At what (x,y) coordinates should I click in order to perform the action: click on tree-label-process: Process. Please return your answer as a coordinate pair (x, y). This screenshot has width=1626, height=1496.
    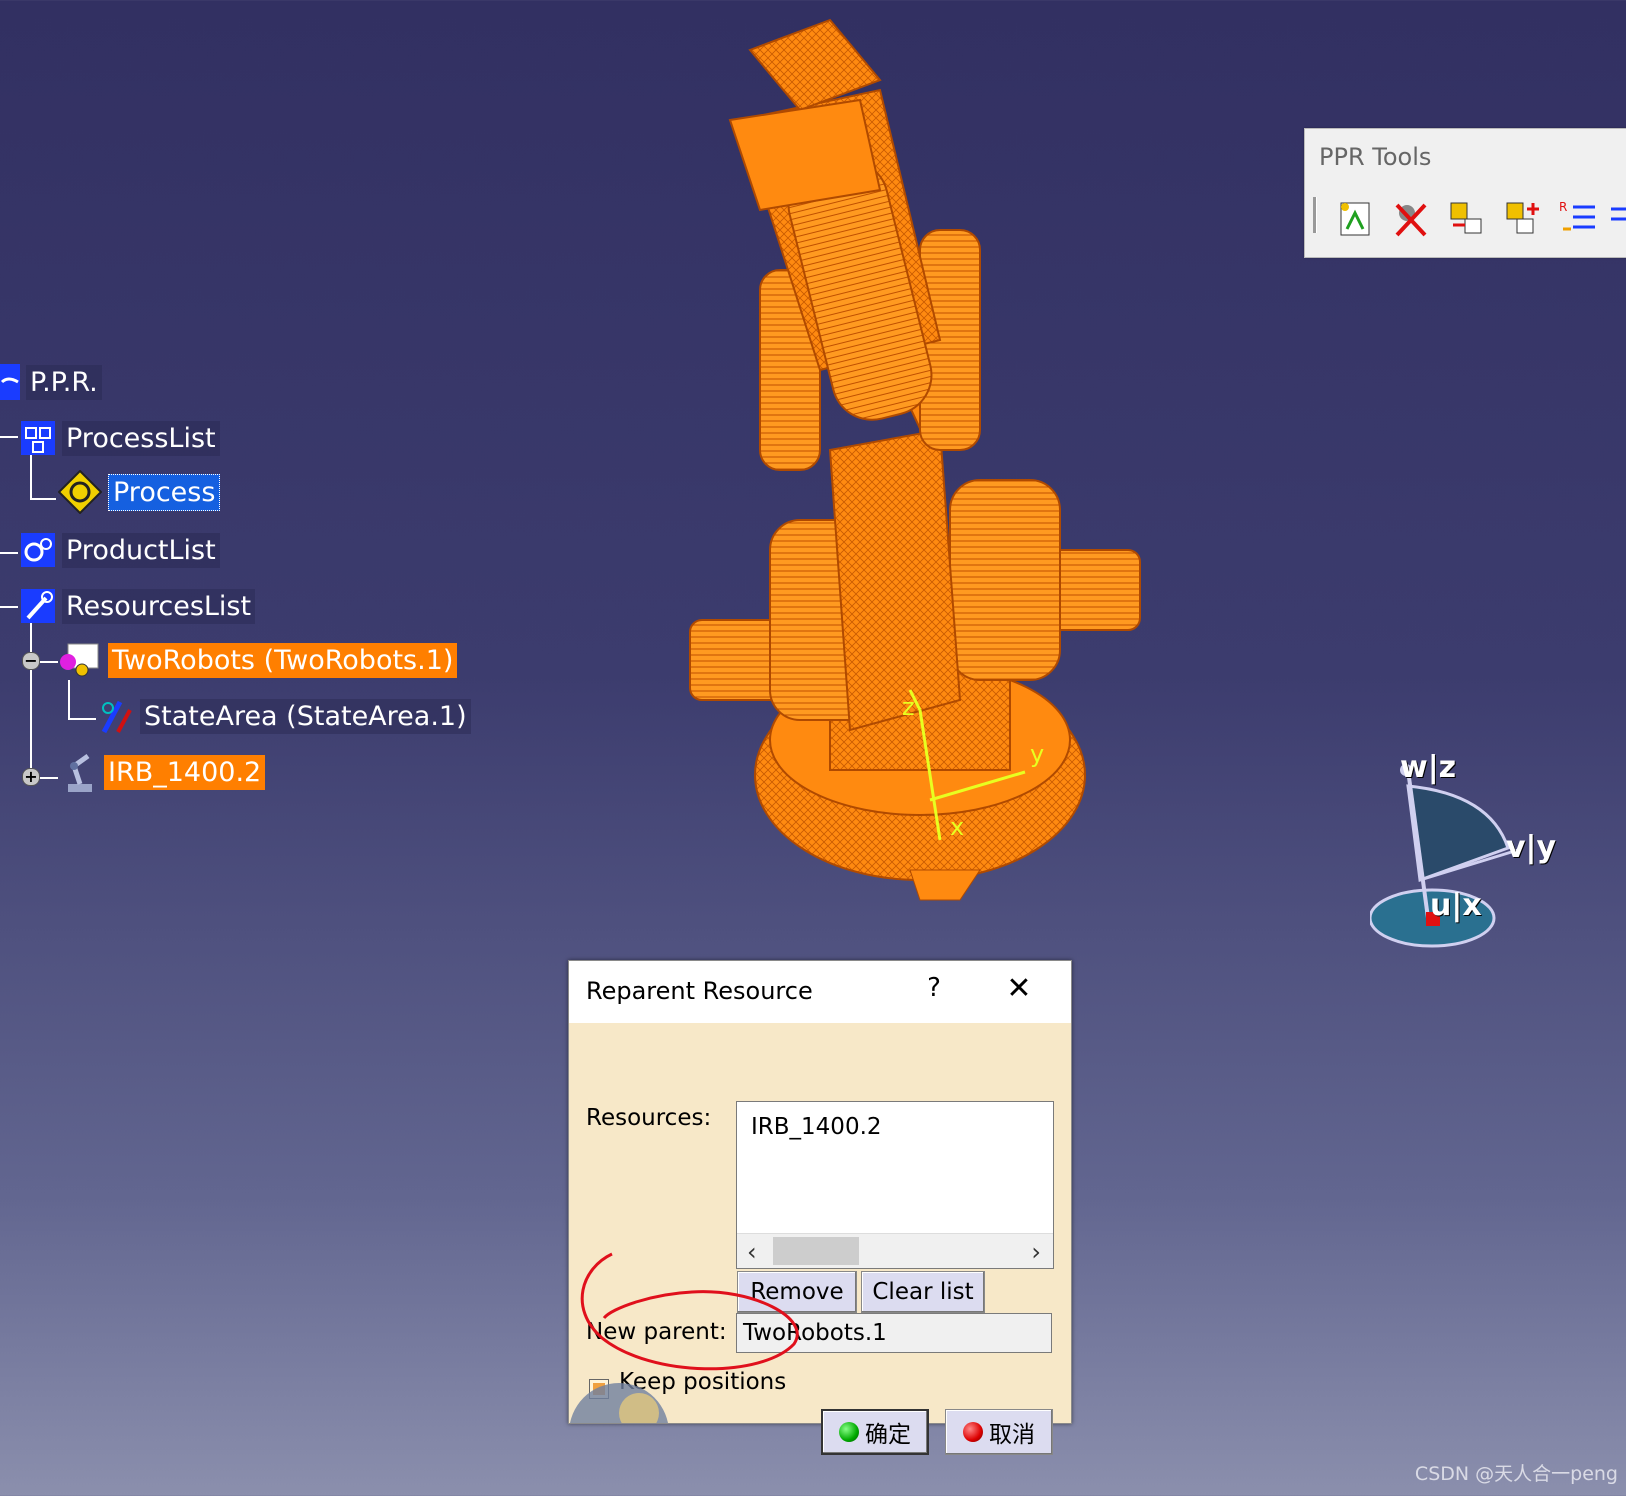
    Looking at the image, I should click on (164, 492).